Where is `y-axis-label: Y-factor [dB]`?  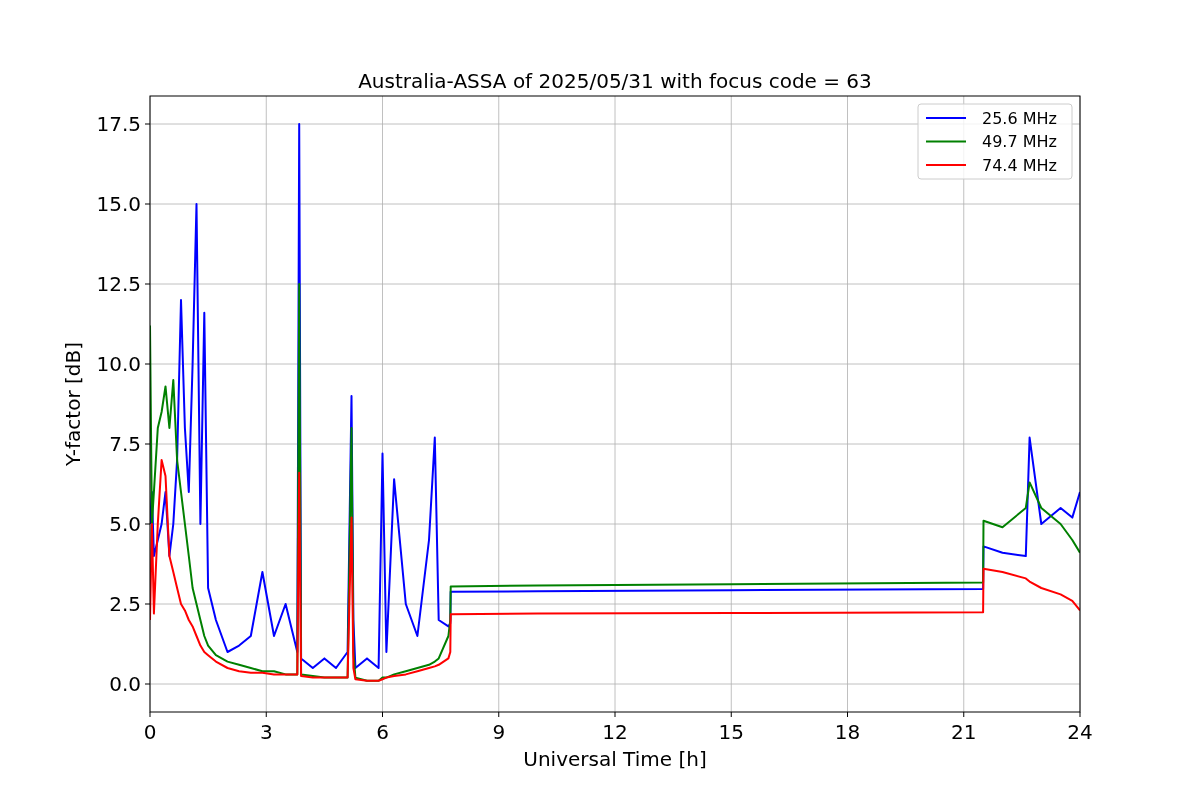
y-axis-label: Y-factor [dB] is located at coordinates (73, 404).